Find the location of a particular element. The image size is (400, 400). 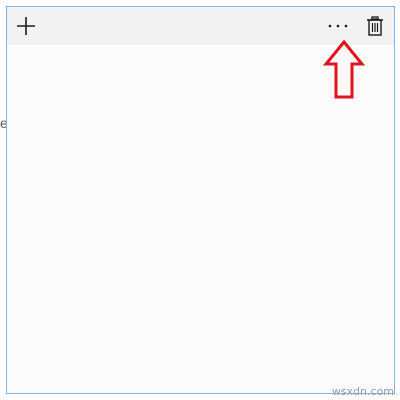

ellipsis-icon is located at coordinates (338, 26).